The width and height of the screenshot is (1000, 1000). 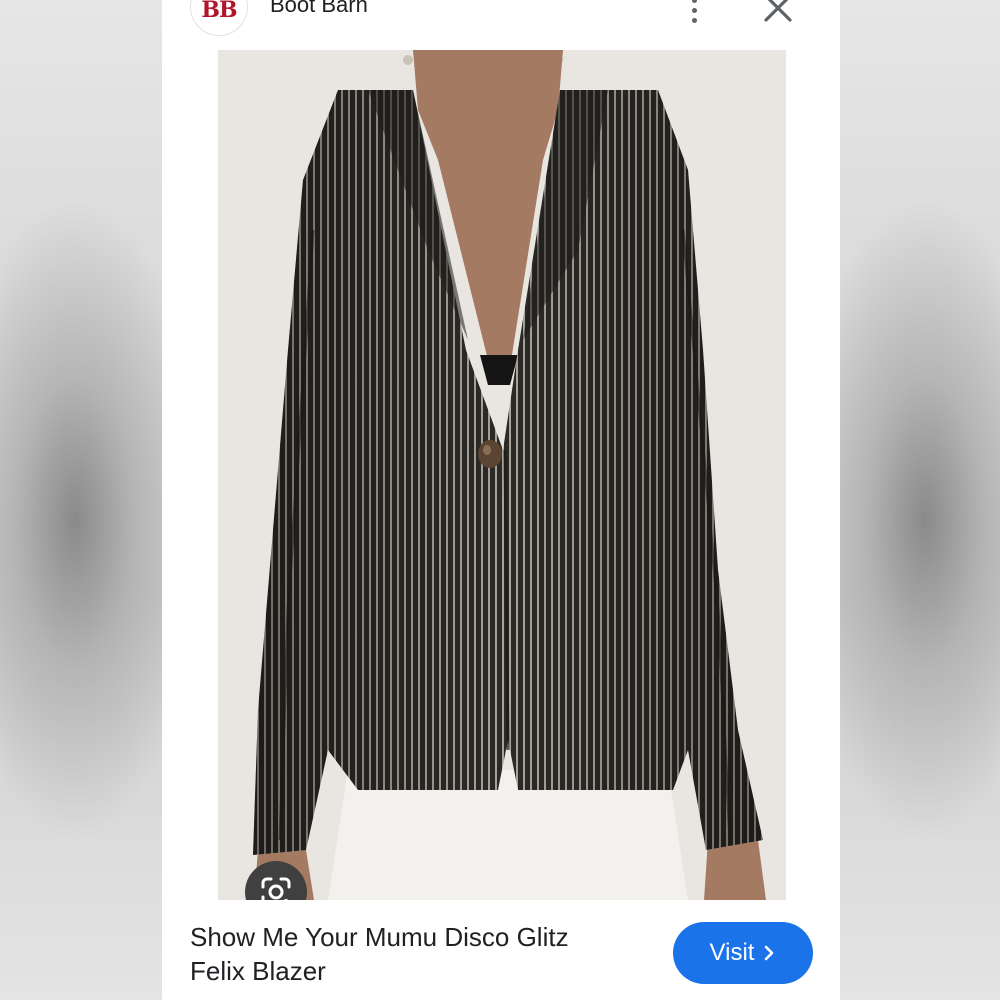 What do you see at coordinates (490, 454) in the screenshot?
I see `blazer-button` at bounding box center [490, 454].